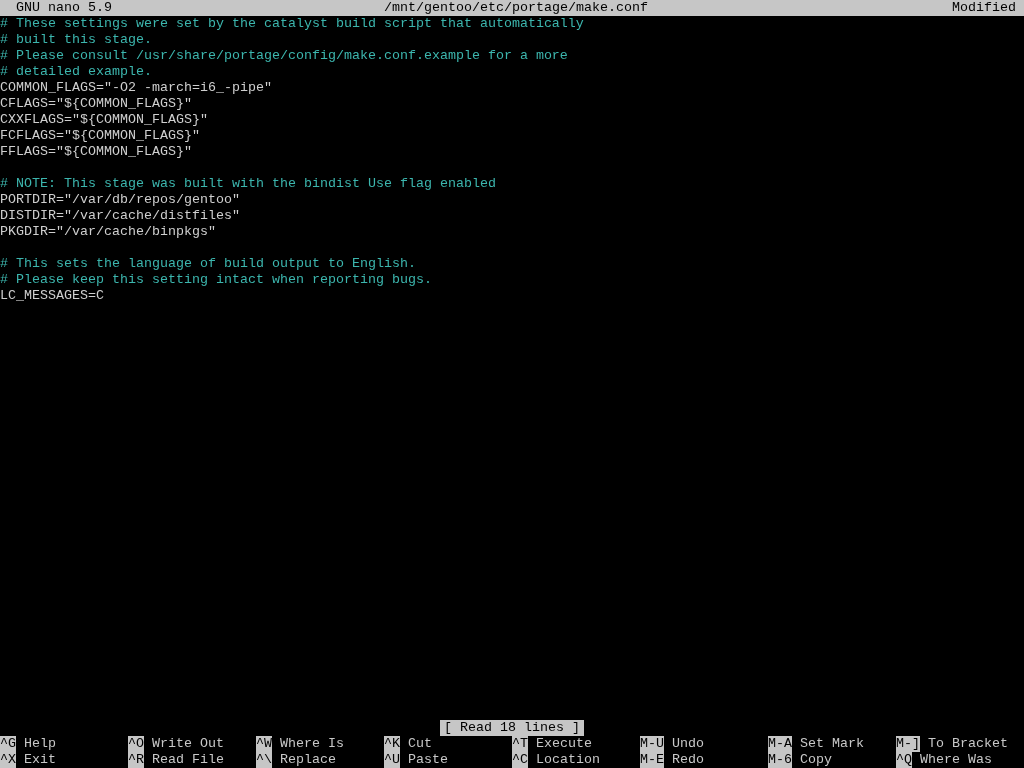 This screenshot has height=768, width=1024. I want to click on comment-line: # Please keep this setting intact when reporting bugs., so click(216, 280).